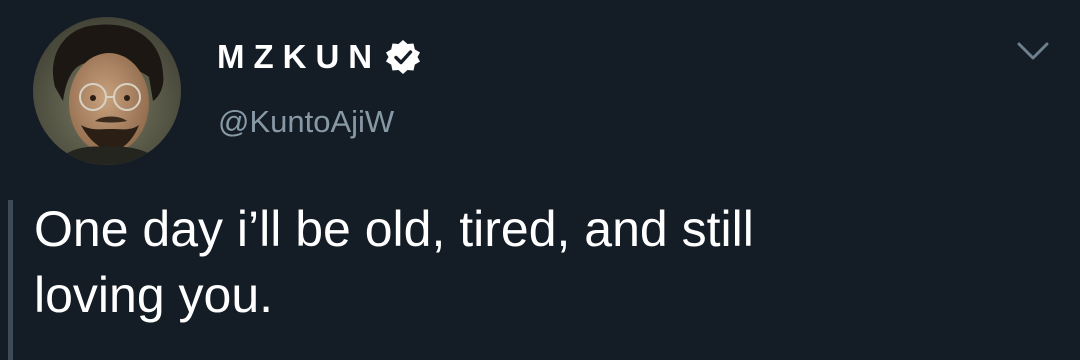 This screenshot has height=360, width=1080. What do you see at coordinates (306, 122) in the screenshot?
I see `author-handle: @KuntoAjiW` at bounding box center [306, 122].